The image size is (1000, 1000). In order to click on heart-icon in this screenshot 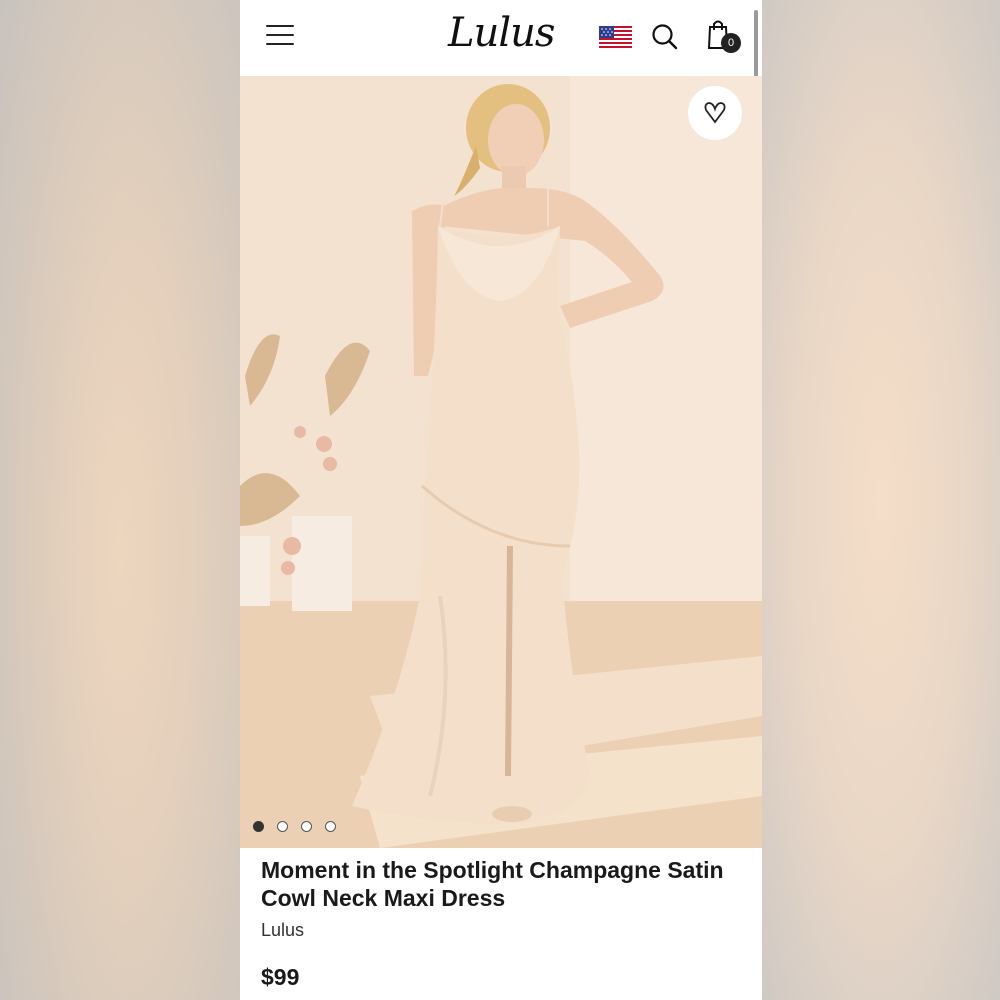, I will do `click(715, 113)`.